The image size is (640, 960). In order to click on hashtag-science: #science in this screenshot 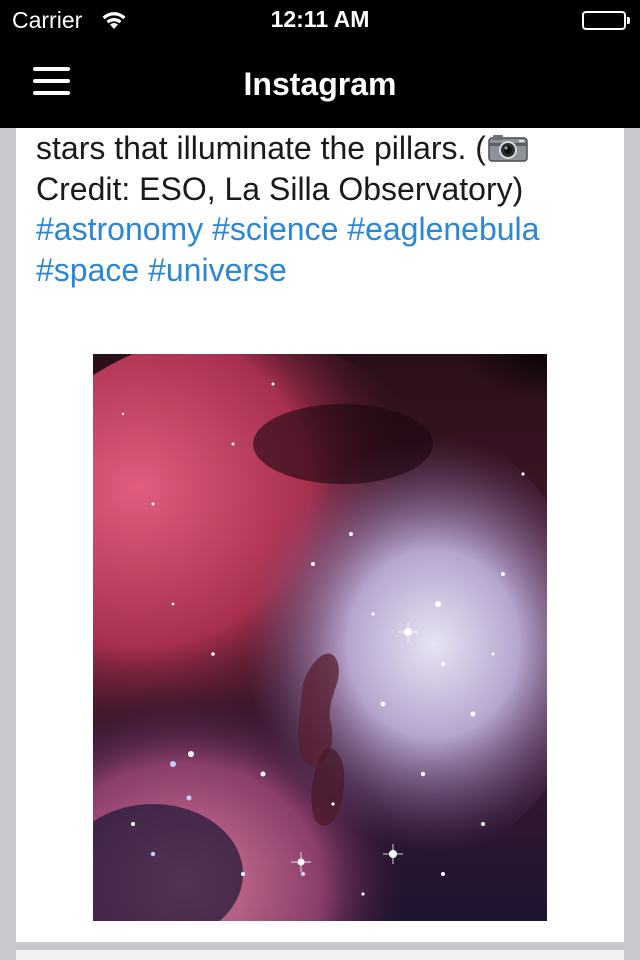, I will do `click(275, 229)`.